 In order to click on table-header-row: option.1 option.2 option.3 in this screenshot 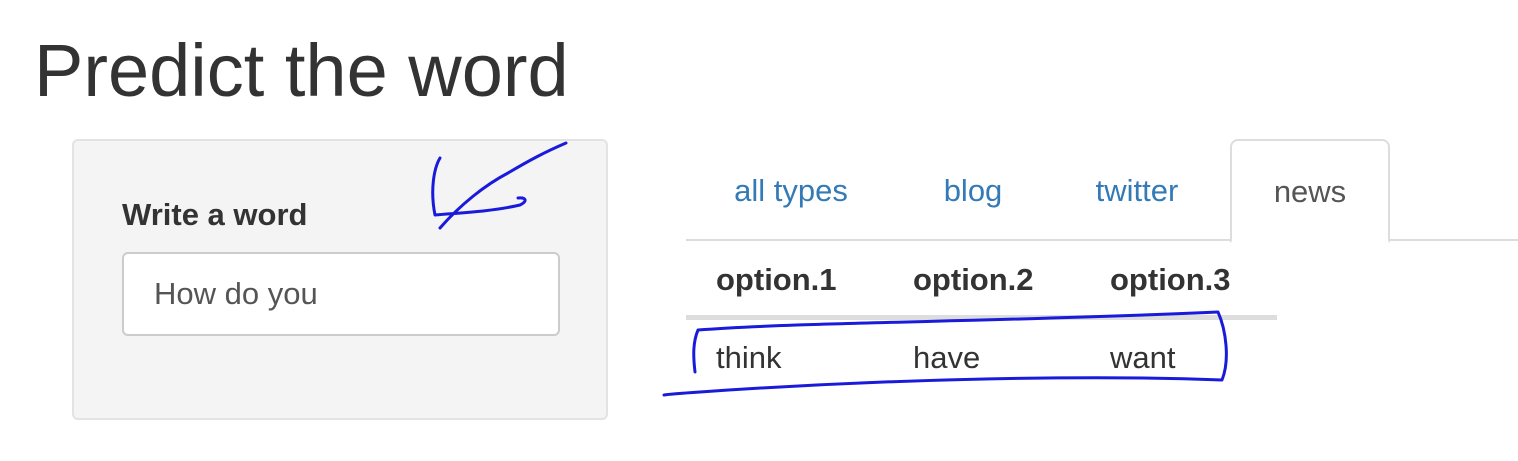, I will do `click(981, 282)`.